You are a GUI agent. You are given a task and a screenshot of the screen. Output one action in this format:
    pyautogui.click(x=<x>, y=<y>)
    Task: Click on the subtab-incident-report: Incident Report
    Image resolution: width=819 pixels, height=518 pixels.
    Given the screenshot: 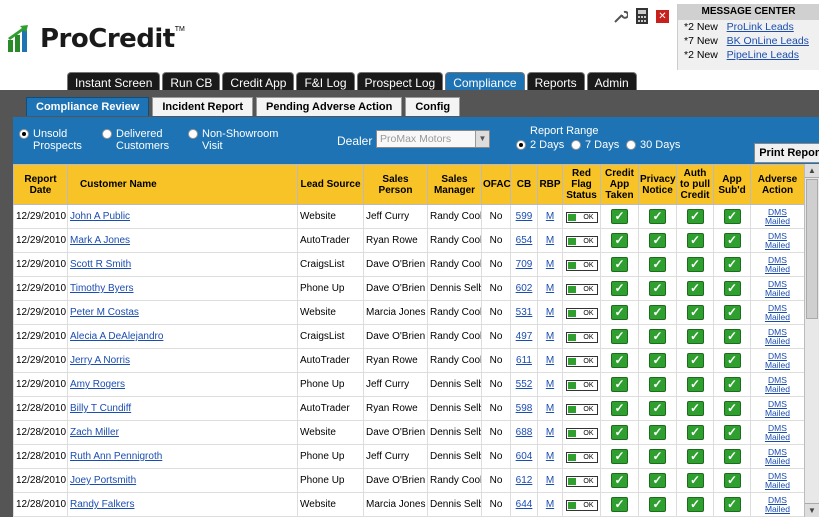 What is the action you would take?
    pyautogui.click(x=202, y=106)
    